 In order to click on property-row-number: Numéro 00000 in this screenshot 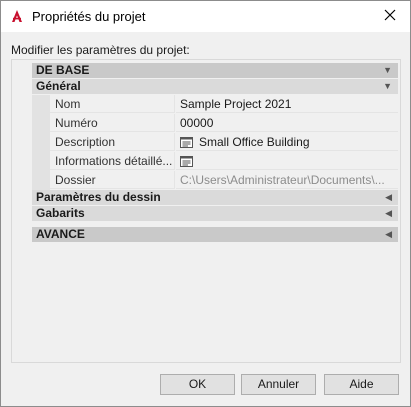, I will do `click(215, 123)`.